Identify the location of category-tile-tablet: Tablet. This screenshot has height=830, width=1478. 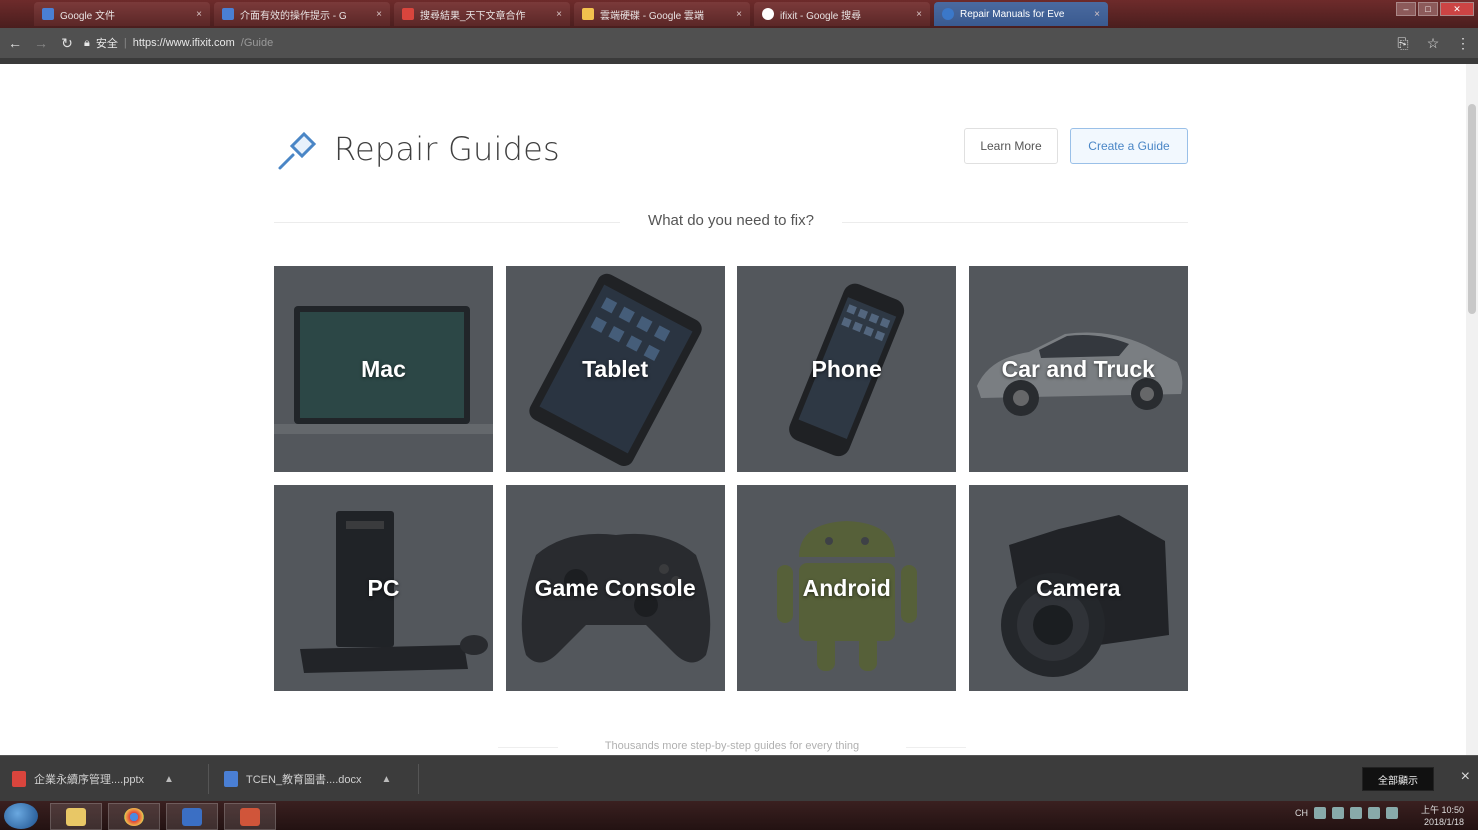
(615, 369).